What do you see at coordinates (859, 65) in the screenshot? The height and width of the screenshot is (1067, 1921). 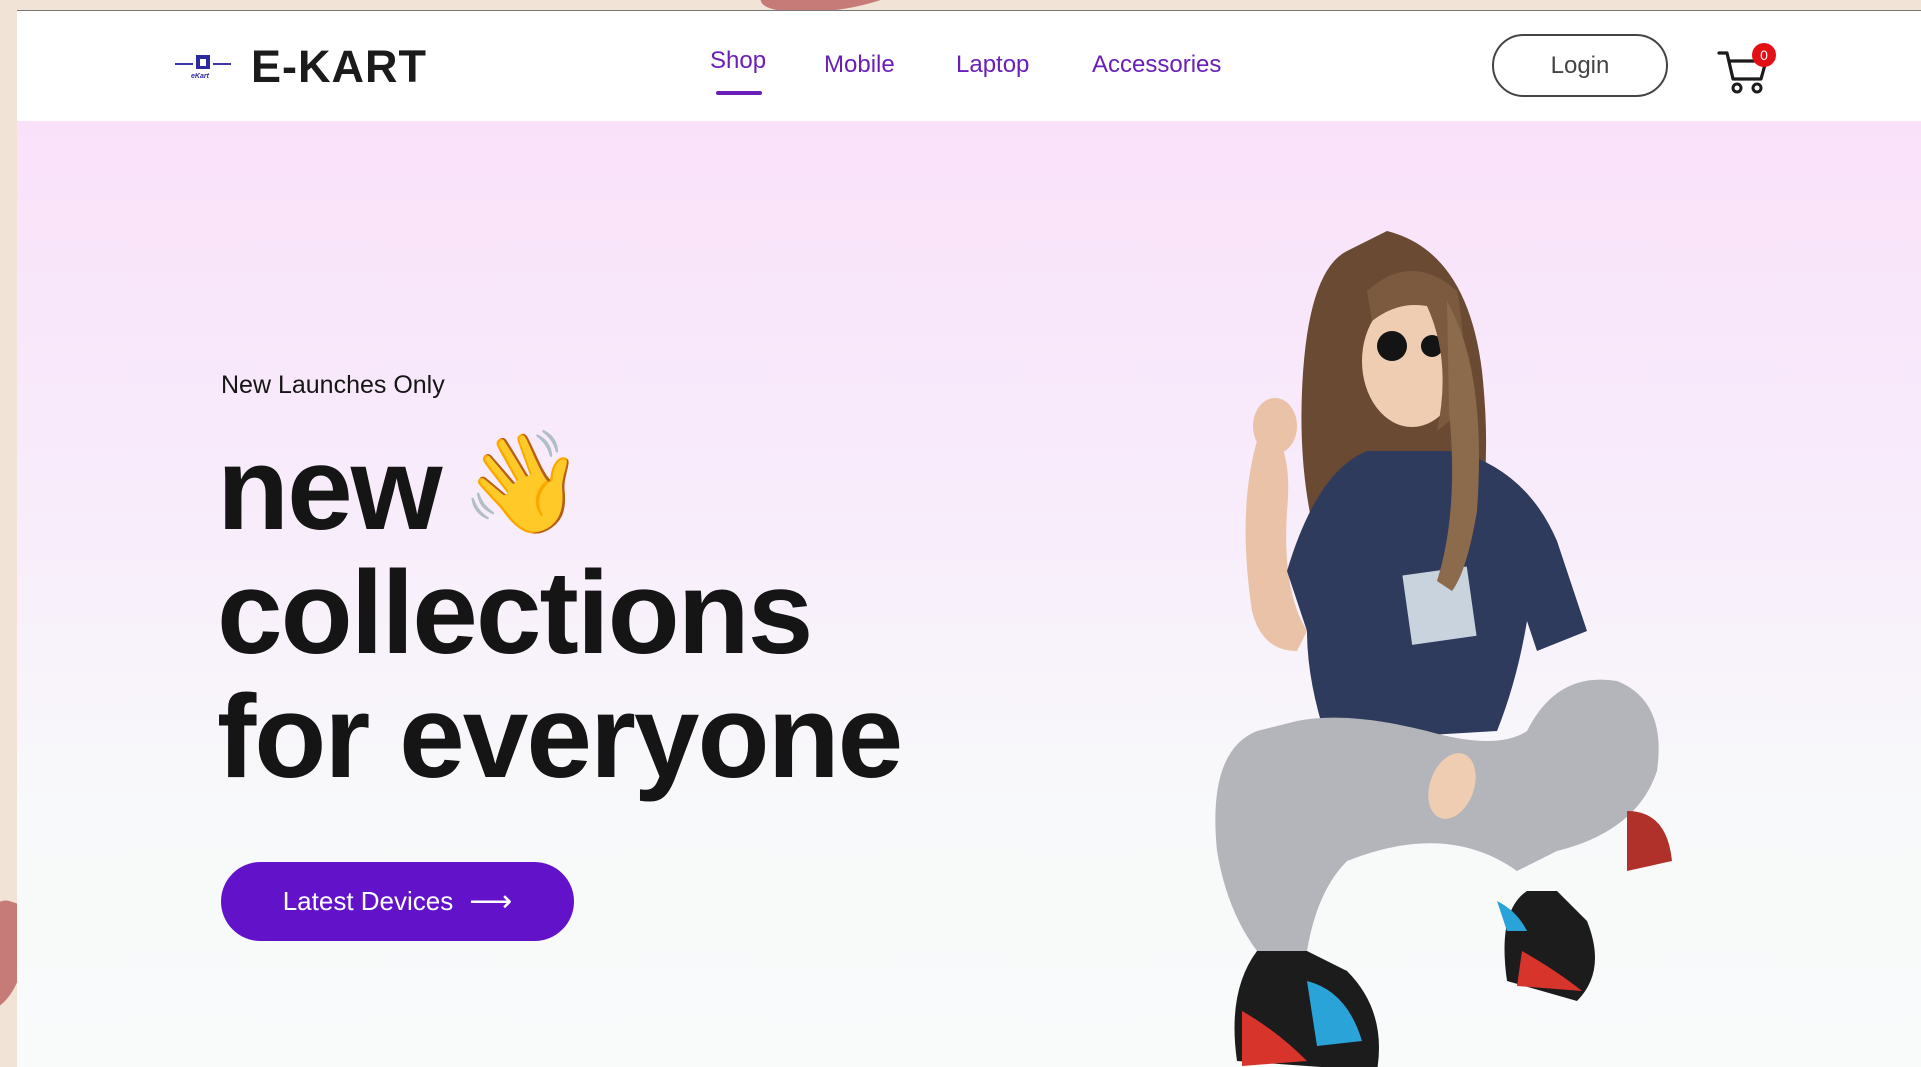 I see `nav-mobile: Mobile` at bounding box center [859, 65].